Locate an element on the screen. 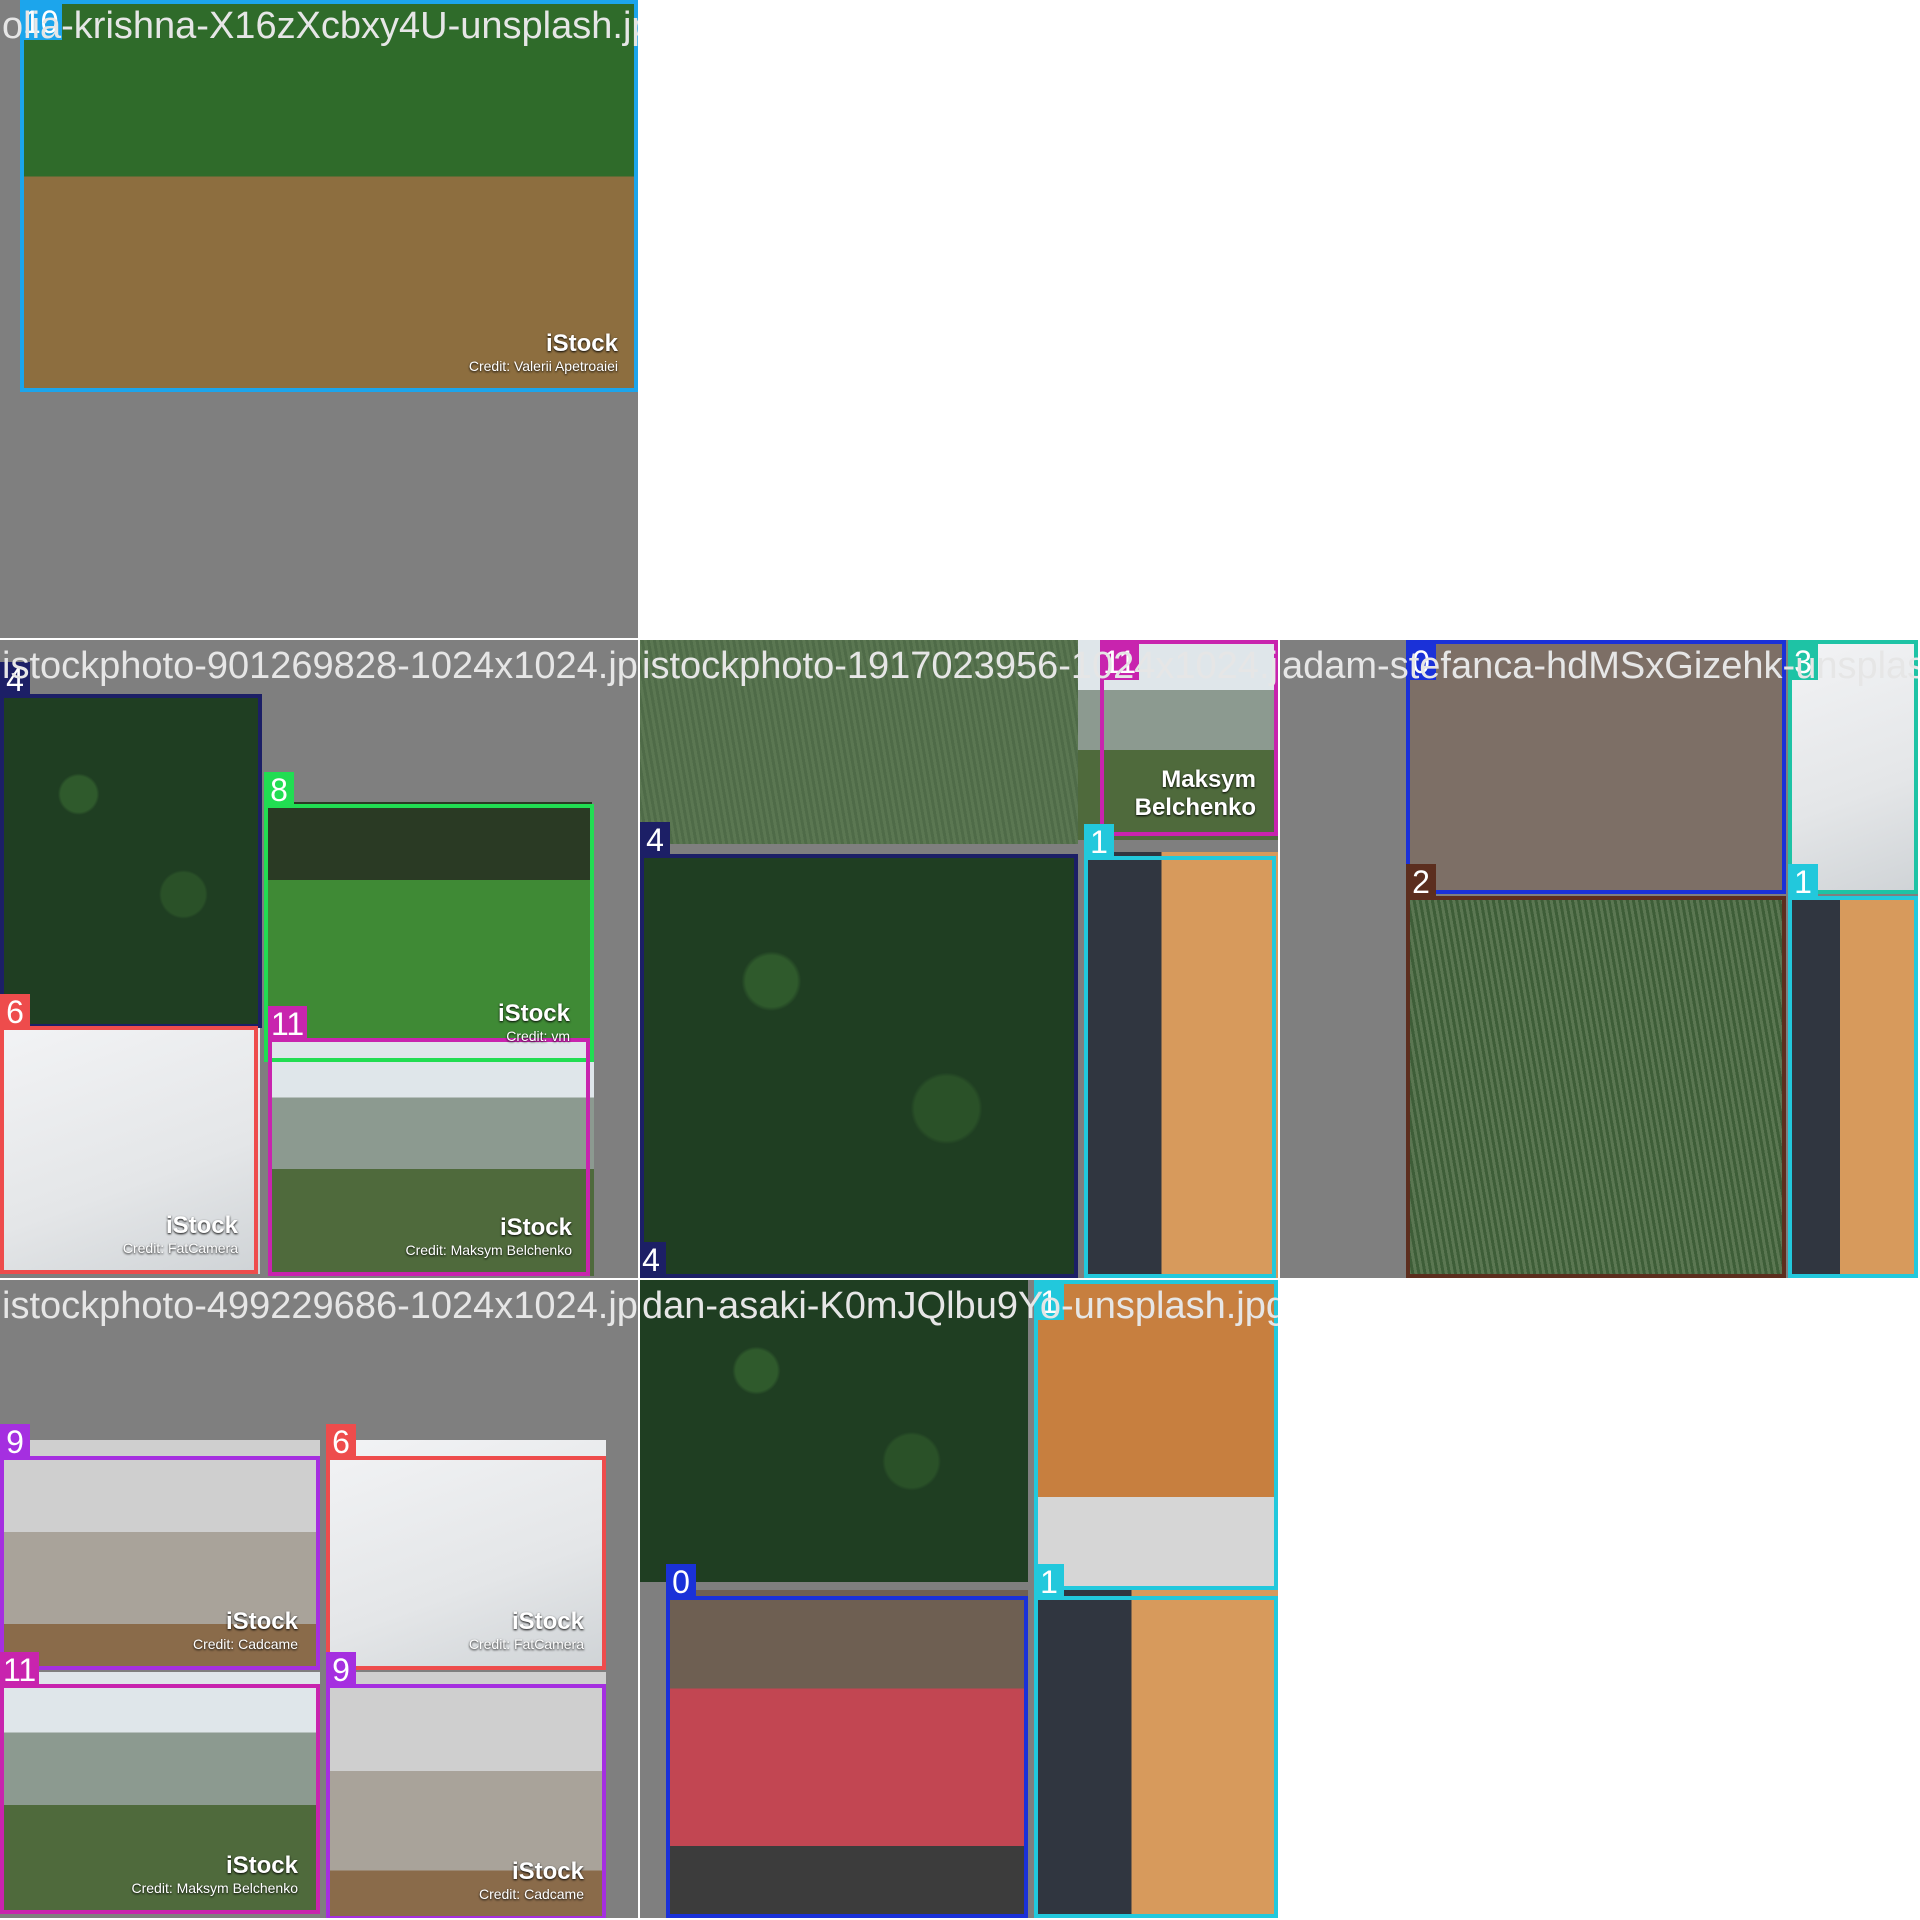  watermark-badge: iStock Credit: vm is located at coordinates (534, 1022).